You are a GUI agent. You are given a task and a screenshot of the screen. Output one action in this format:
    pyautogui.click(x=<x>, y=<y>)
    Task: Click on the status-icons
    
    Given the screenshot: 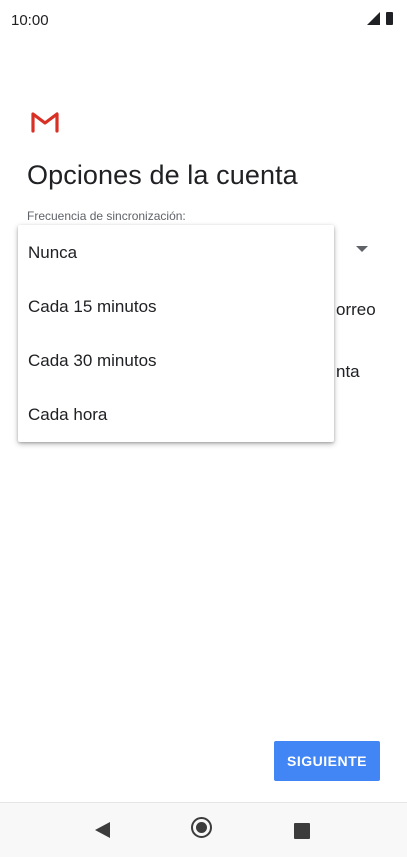 What is the action you would take?
    pyautogui.click(x=380, y=18)
    